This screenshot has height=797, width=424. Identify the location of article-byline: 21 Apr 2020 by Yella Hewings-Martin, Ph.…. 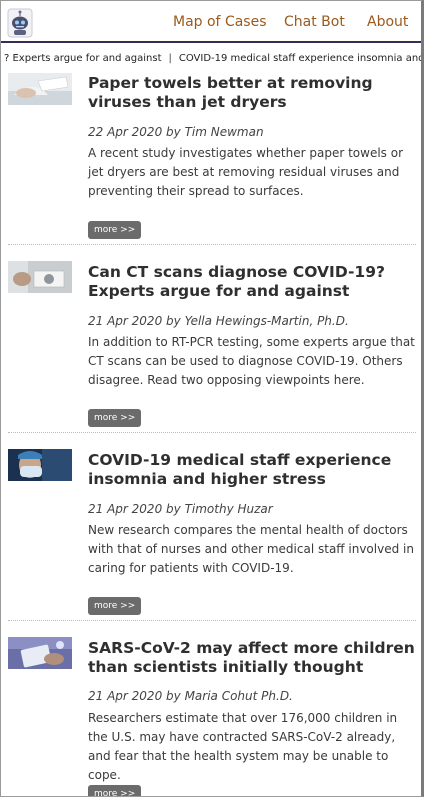
(218, 321).